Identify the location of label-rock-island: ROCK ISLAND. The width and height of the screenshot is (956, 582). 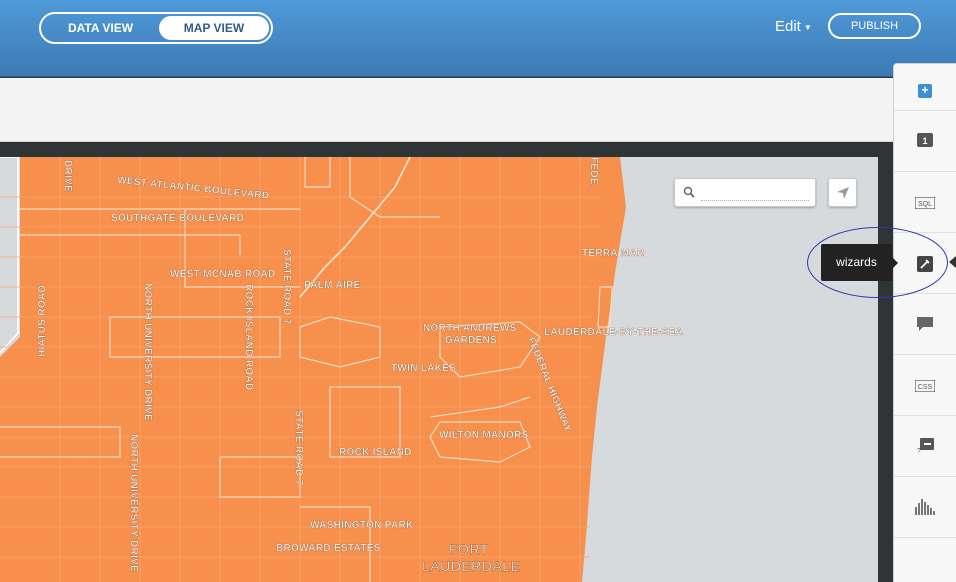
(375, 452).